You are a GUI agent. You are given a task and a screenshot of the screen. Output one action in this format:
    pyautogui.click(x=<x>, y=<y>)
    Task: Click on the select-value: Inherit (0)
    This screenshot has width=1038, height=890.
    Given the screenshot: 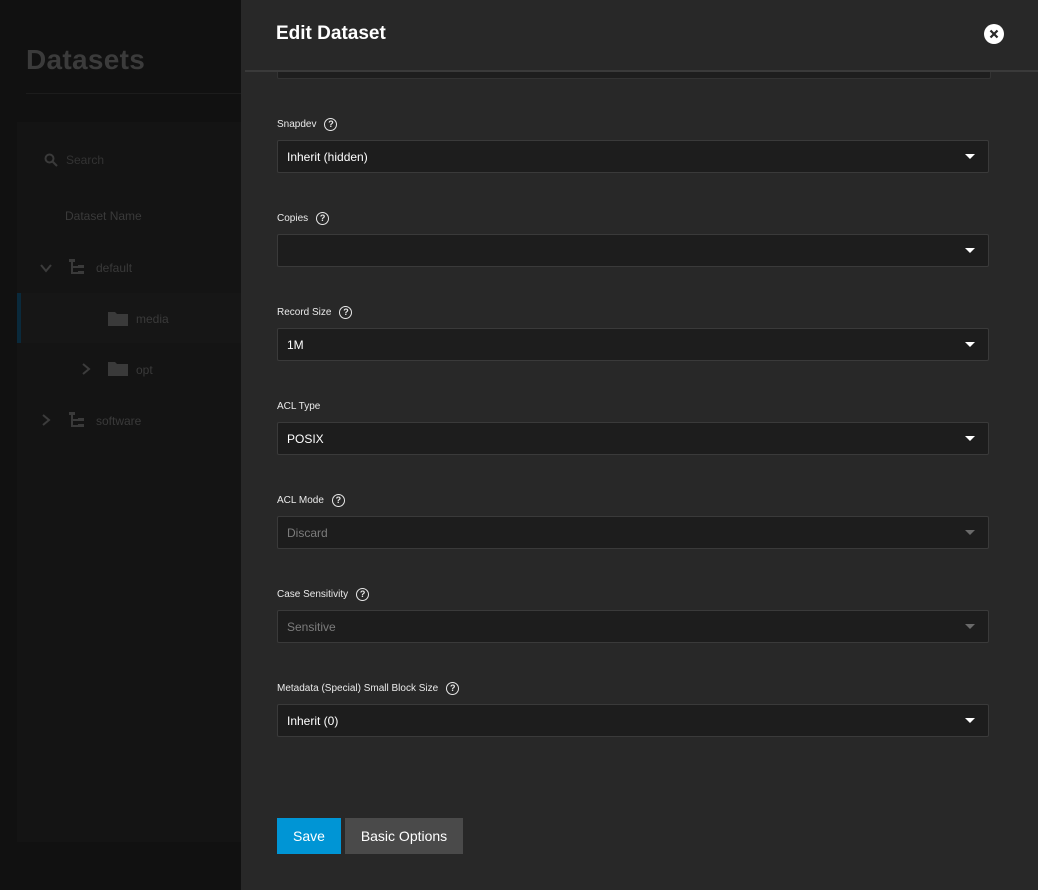 What is the action you would take?
    pyautogui.click(x=313, y=720)
    